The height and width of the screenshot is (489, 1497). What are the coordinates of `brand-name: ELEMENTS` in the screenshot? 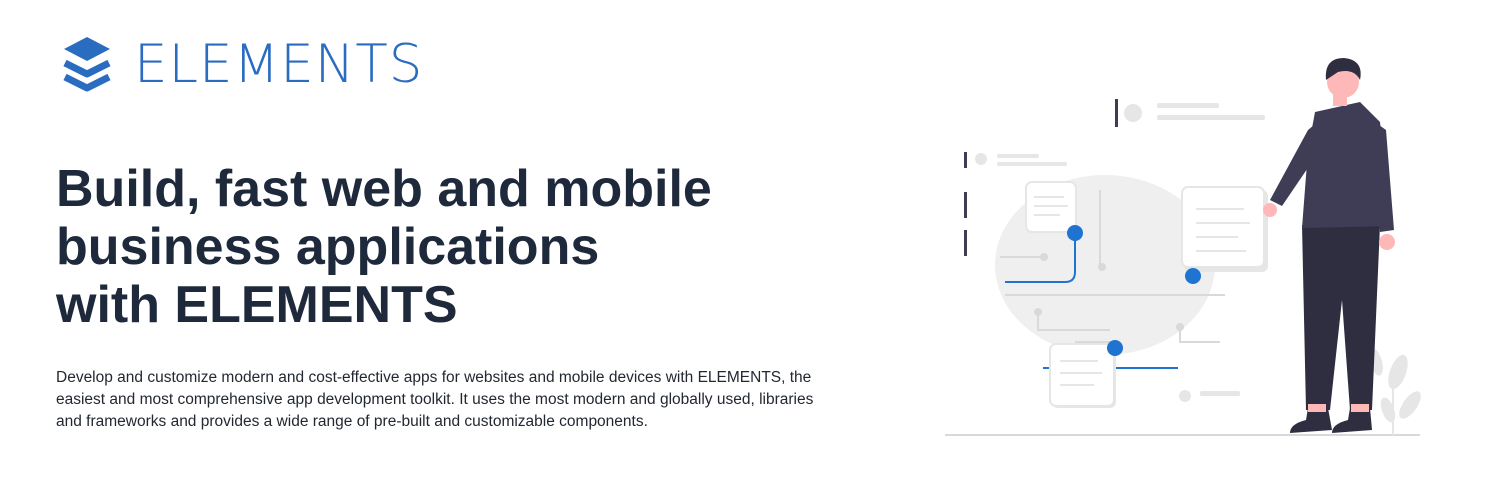 It's located at (279, 64).